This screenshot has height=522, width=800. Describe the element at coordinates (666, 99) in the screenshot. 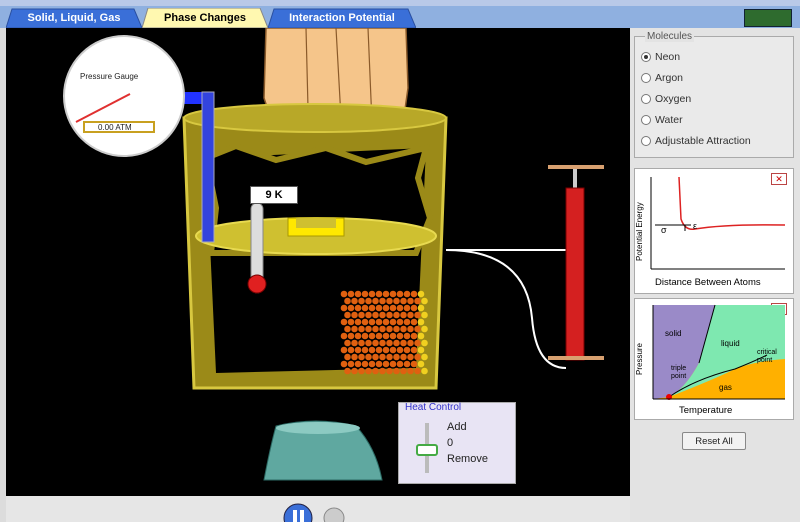

I see `radio-oxygen: Oxygen` at that location.